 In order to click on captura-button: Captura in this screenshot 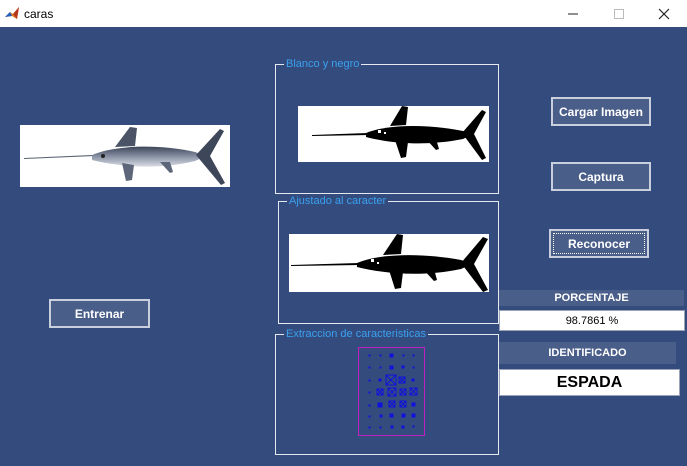, I will do `click(601, 176)`.